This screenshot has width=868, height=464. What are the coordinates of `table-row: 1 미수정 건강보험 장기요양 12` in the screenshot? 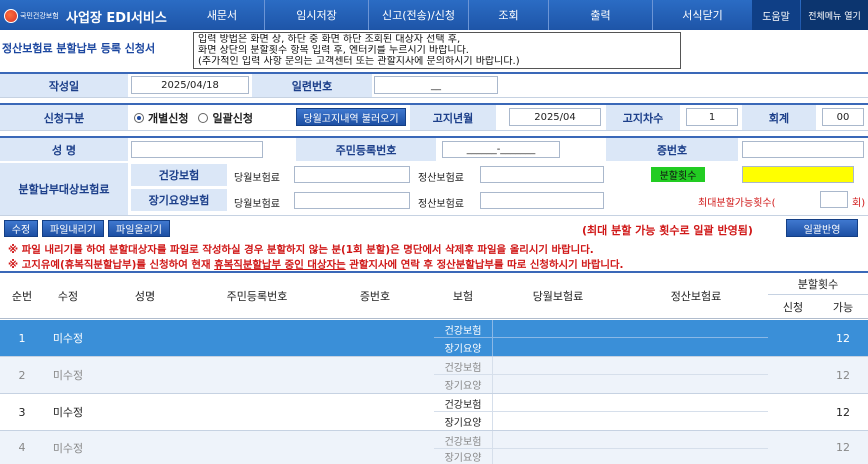 It's located at (434, 338).